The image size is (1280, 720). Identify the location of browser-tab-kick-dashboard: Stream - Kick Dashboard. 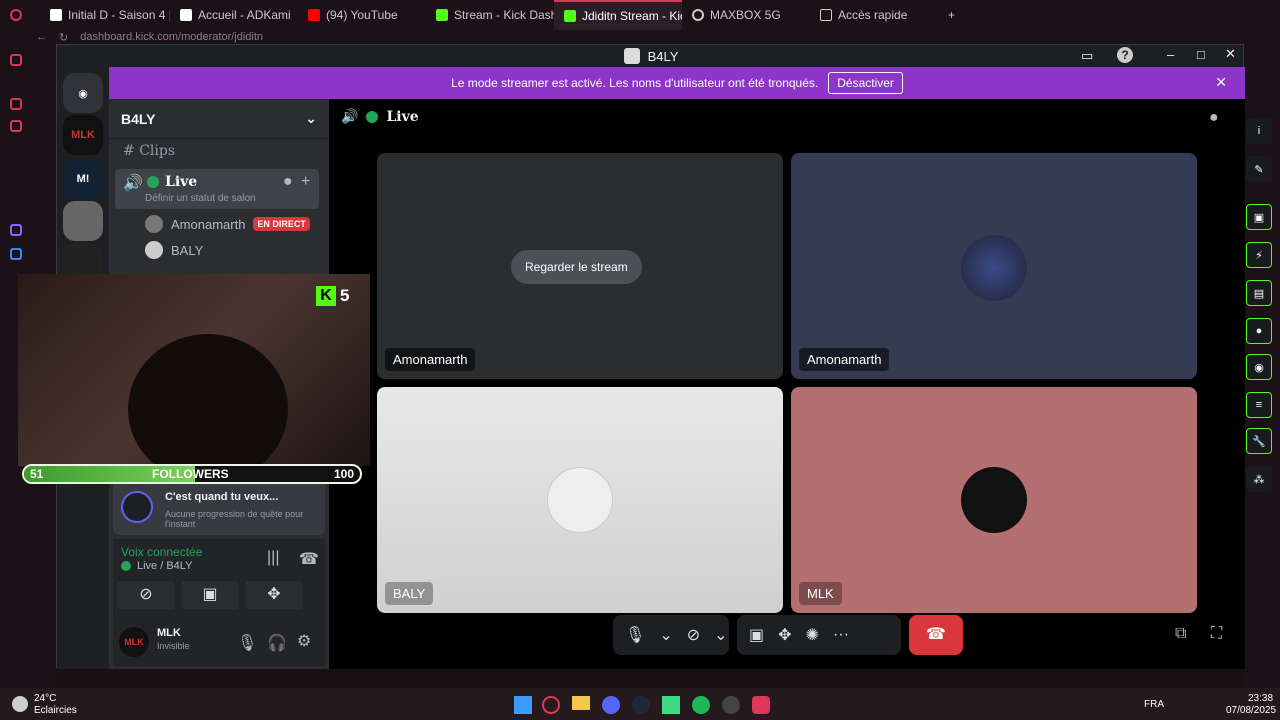
(490, 15).